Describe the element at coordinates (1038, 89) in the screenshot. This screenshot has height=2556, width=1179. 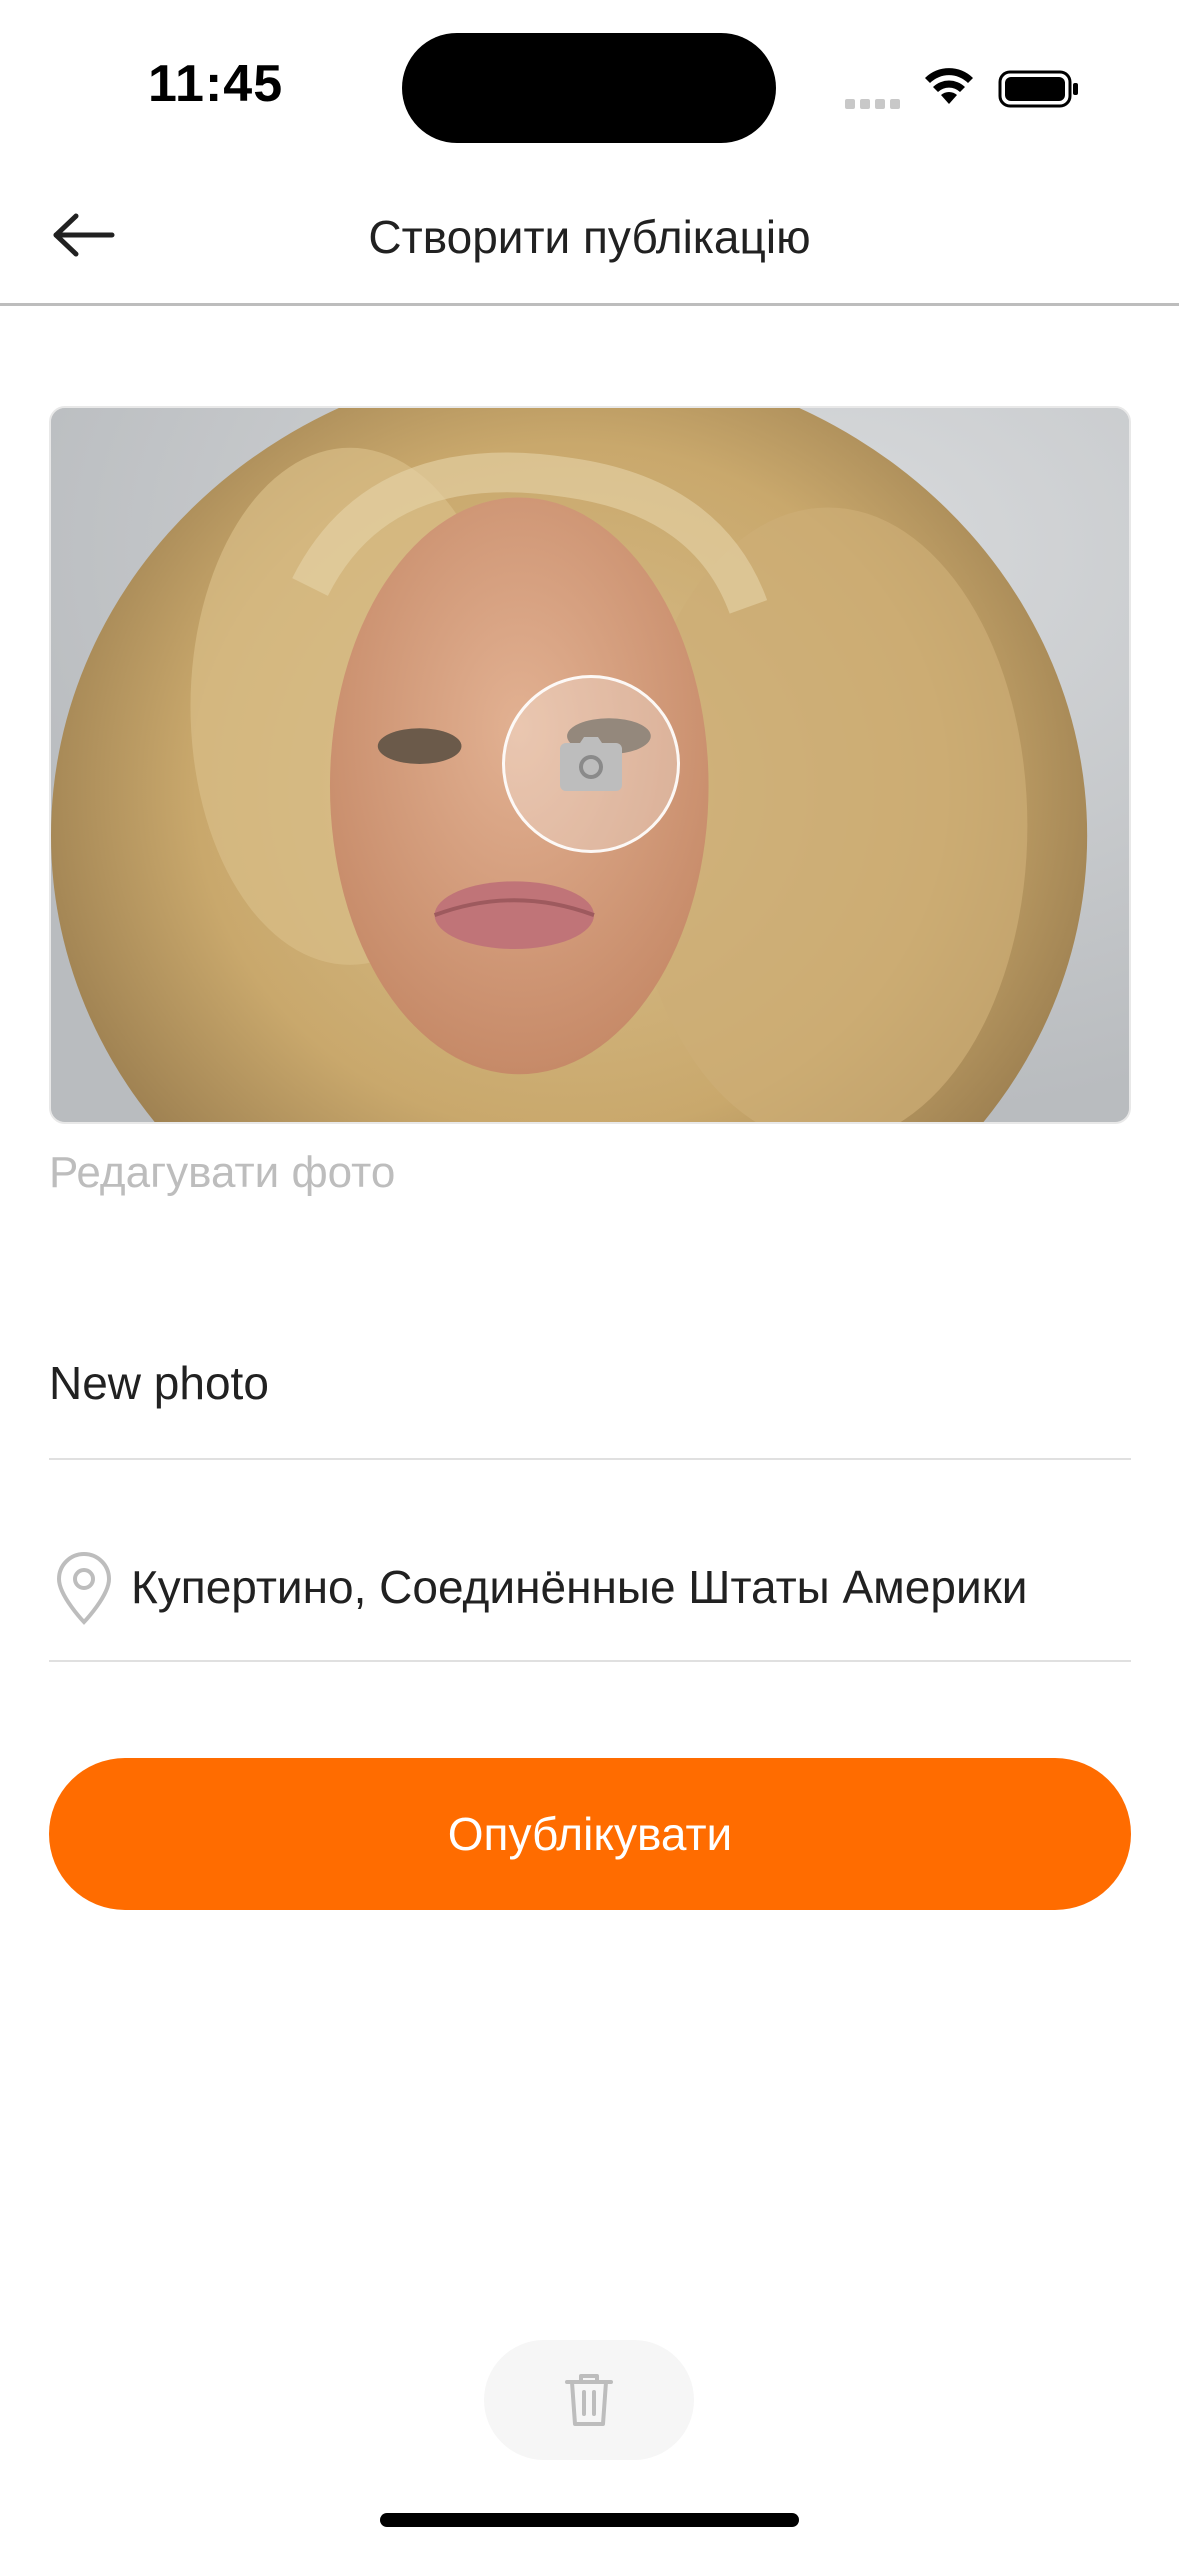
I see `battery-icon` at that location.